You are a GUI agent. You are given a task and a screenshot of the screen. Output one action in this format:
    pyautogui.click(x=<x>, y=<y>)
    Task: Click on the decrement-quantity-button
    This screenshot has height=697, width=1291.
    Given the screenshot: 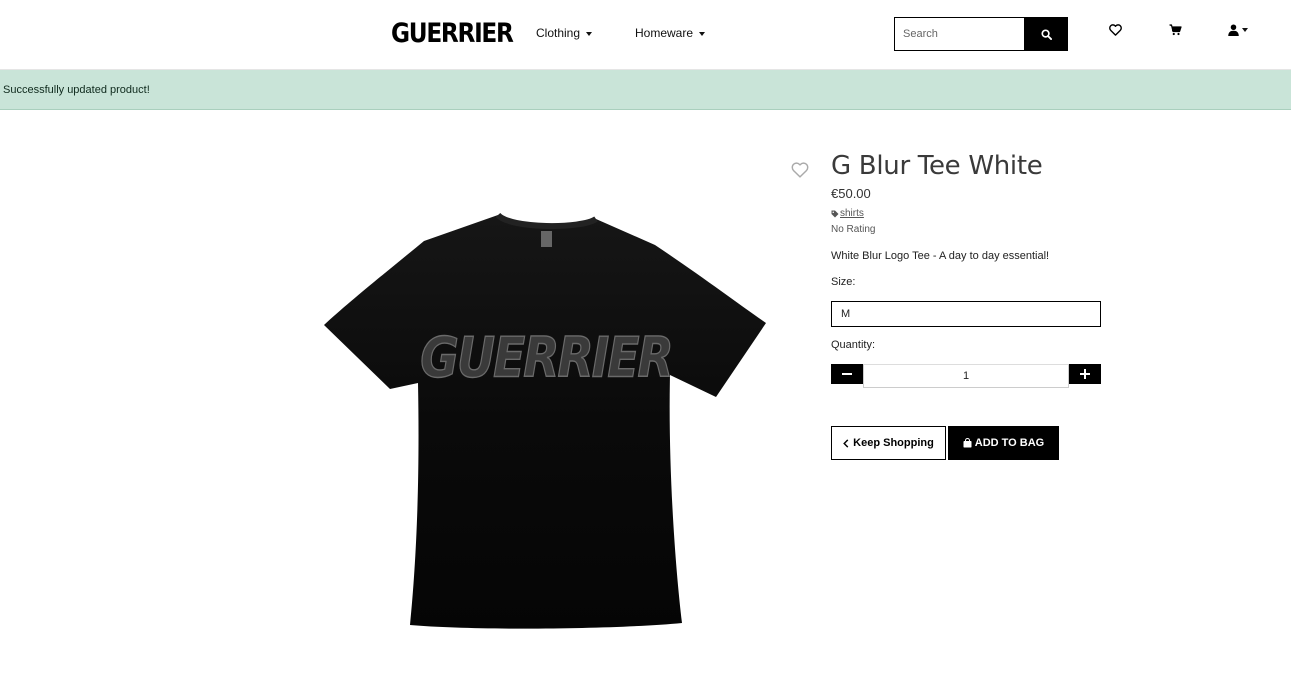 What is the action you would take?
    pyautogui.click(x=847, y=374)
    